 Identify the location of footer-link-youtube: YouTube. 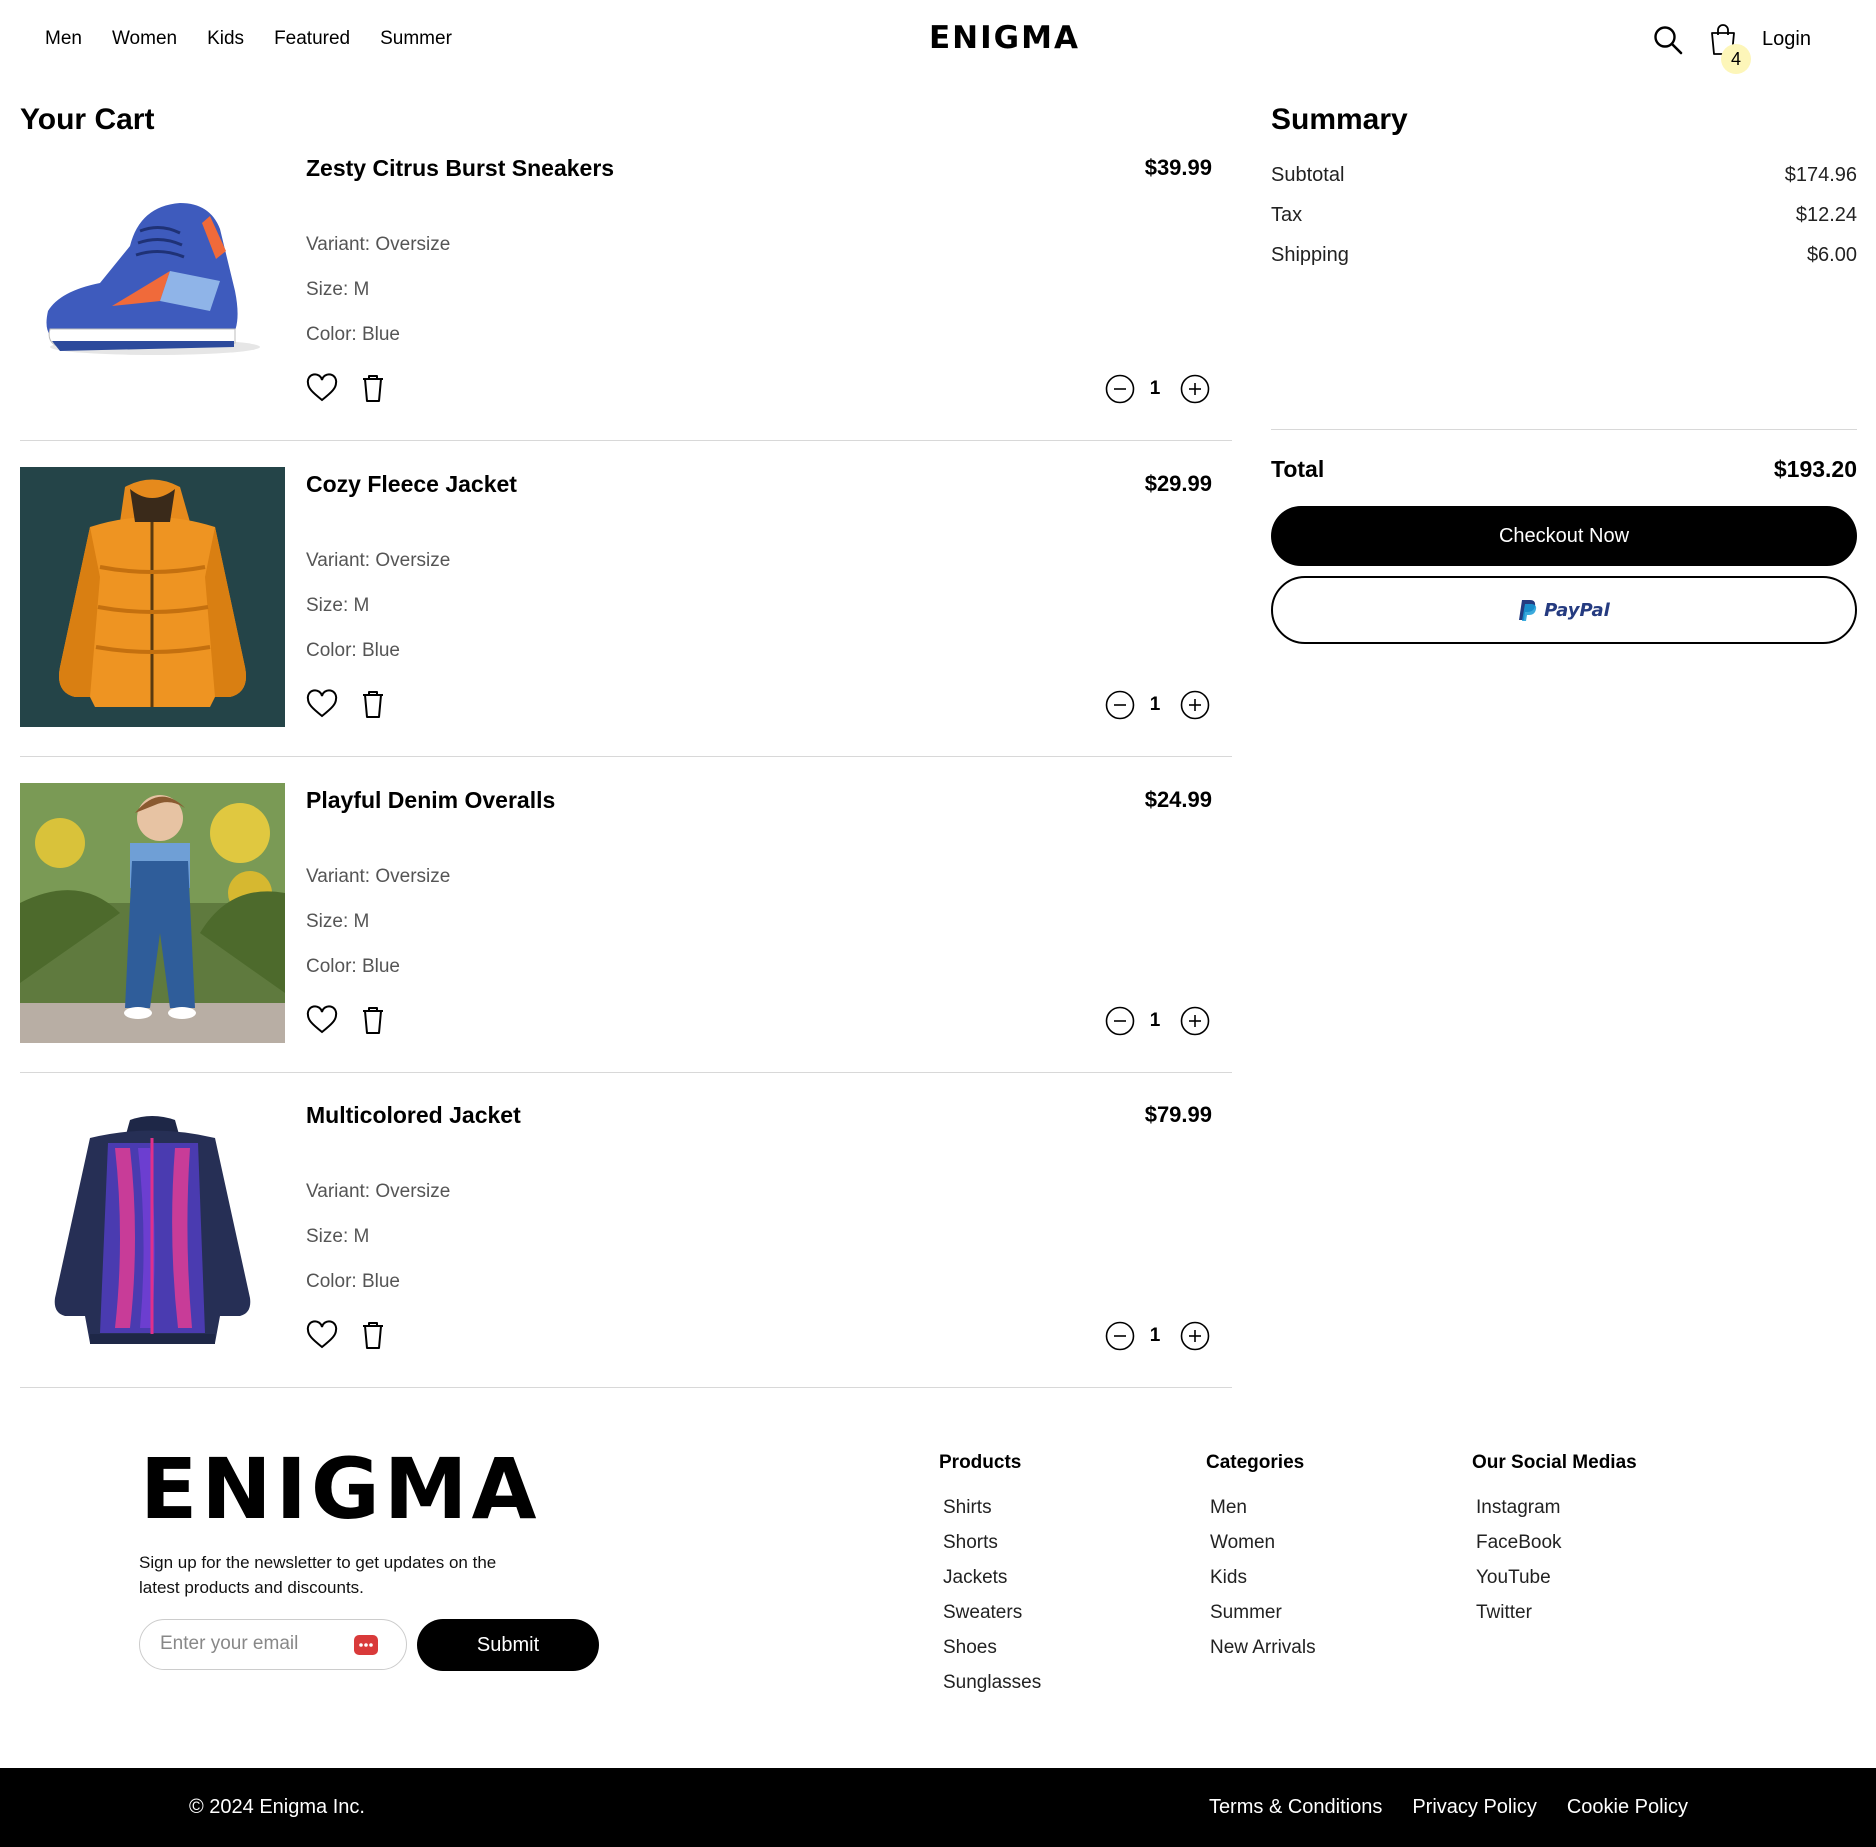
(1556, 1577).